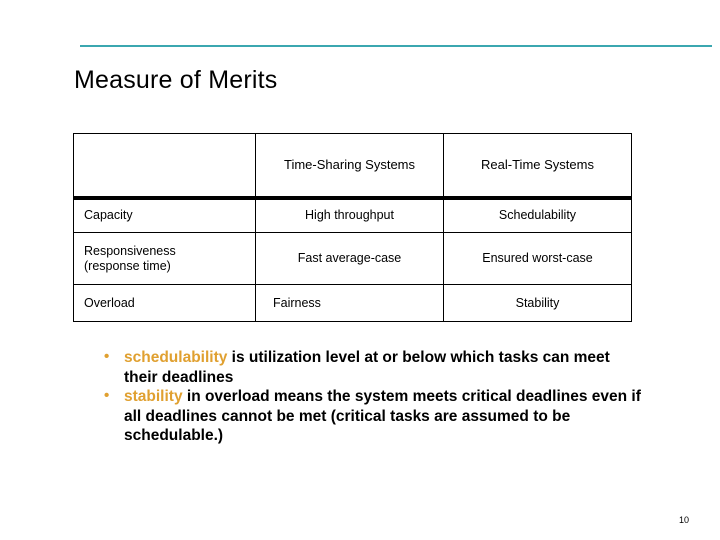  Describe the element at coordinates (153, 397) in the screenshot. I see `bullet-keyword-stability: stability` at that location.